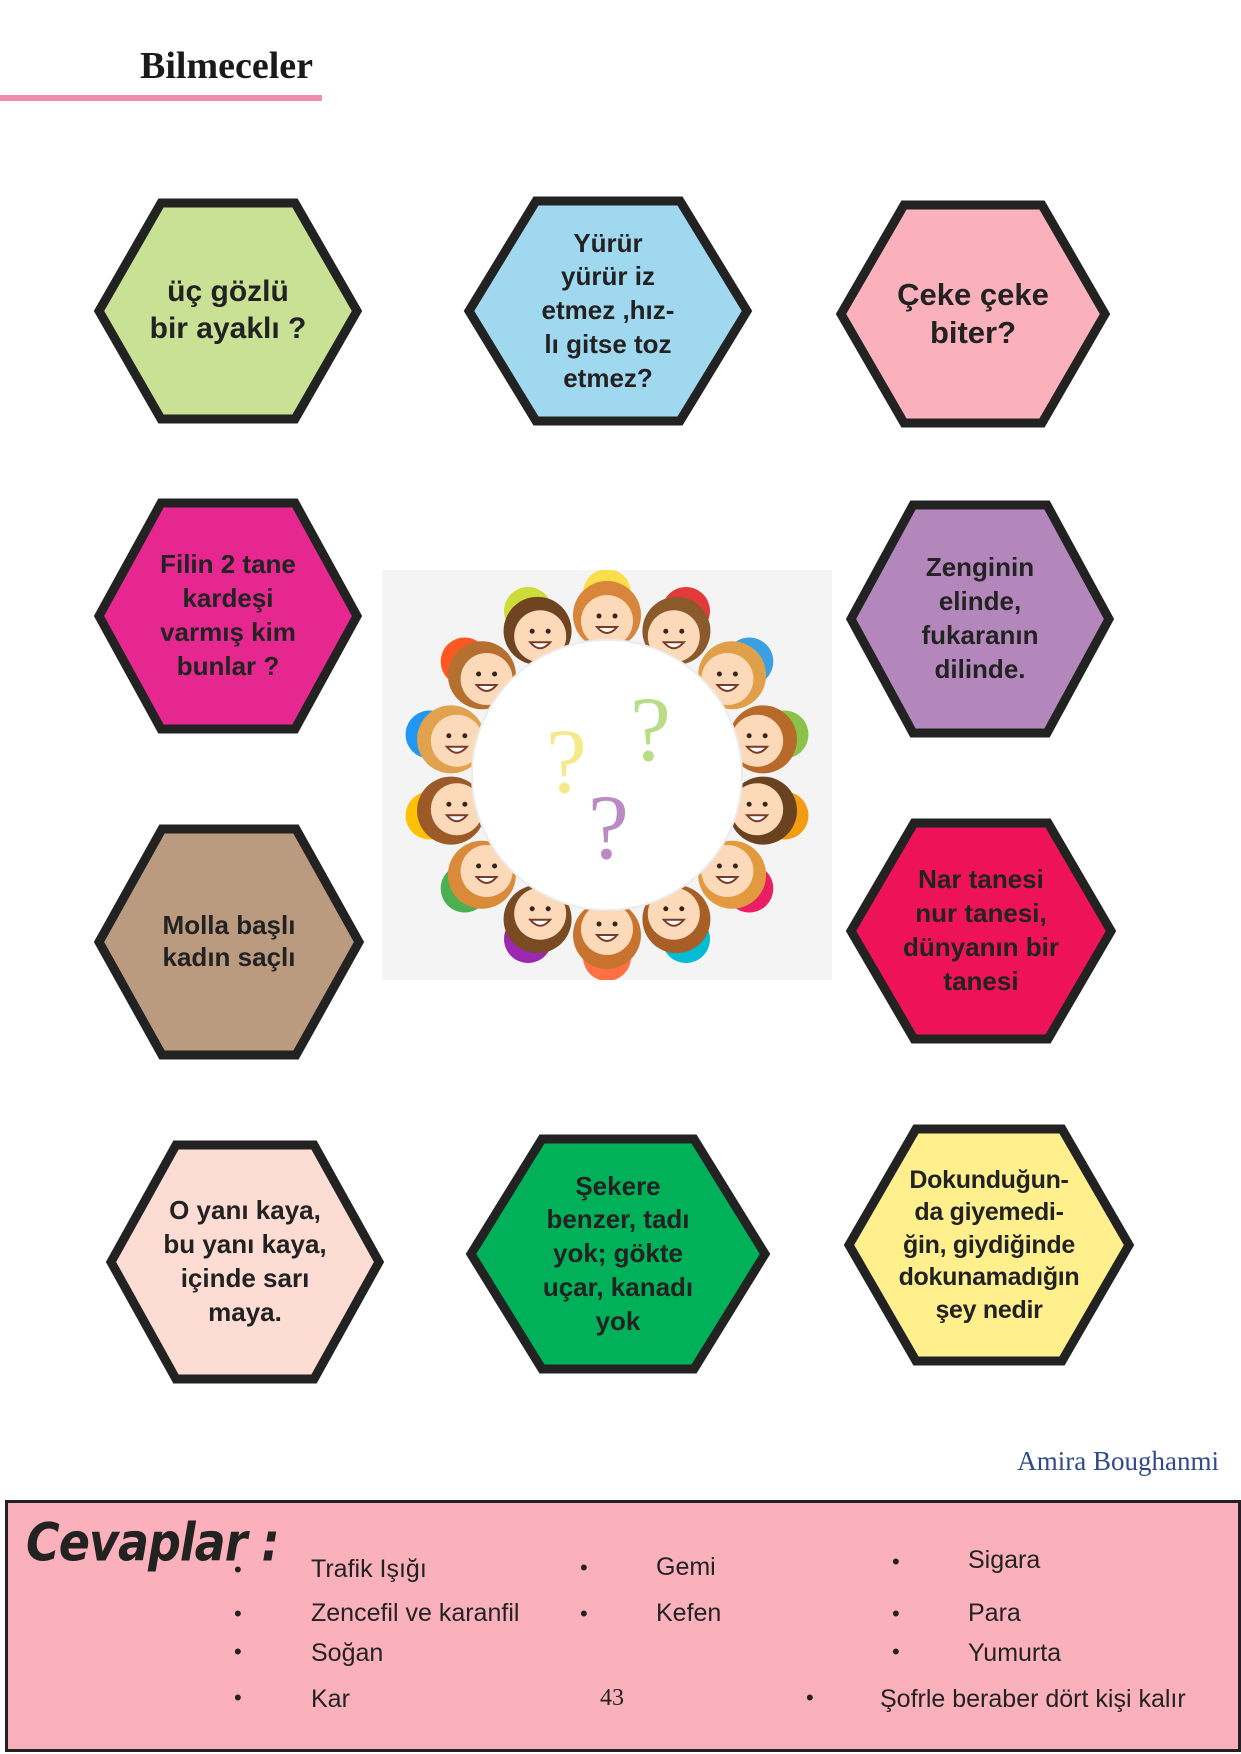 The height and width of the screenshot is (1754, 1241). I want to click on answer-item: Kar, so click(330, 1699).